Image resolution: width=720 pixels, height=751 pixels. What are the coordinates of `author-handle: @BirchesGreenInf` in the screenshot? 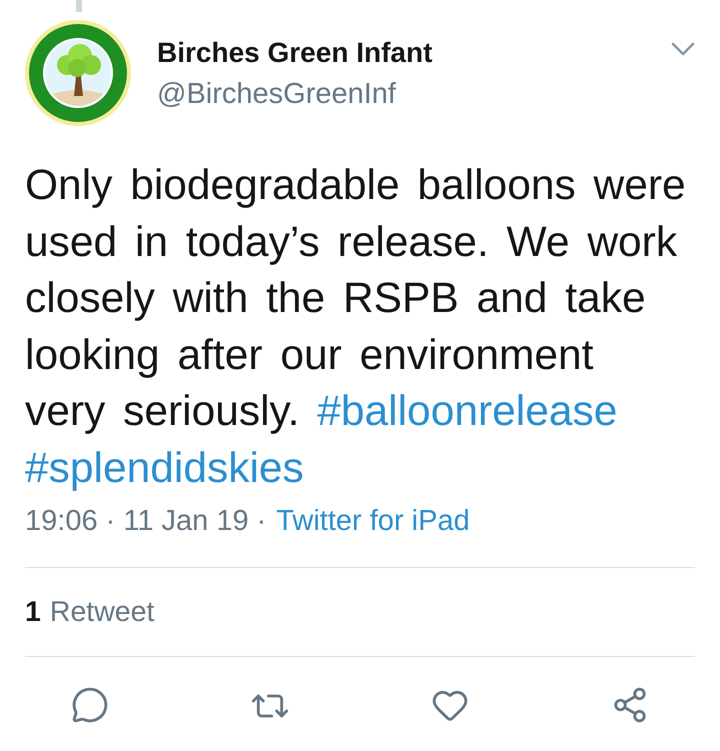 It's located at (277, 94).